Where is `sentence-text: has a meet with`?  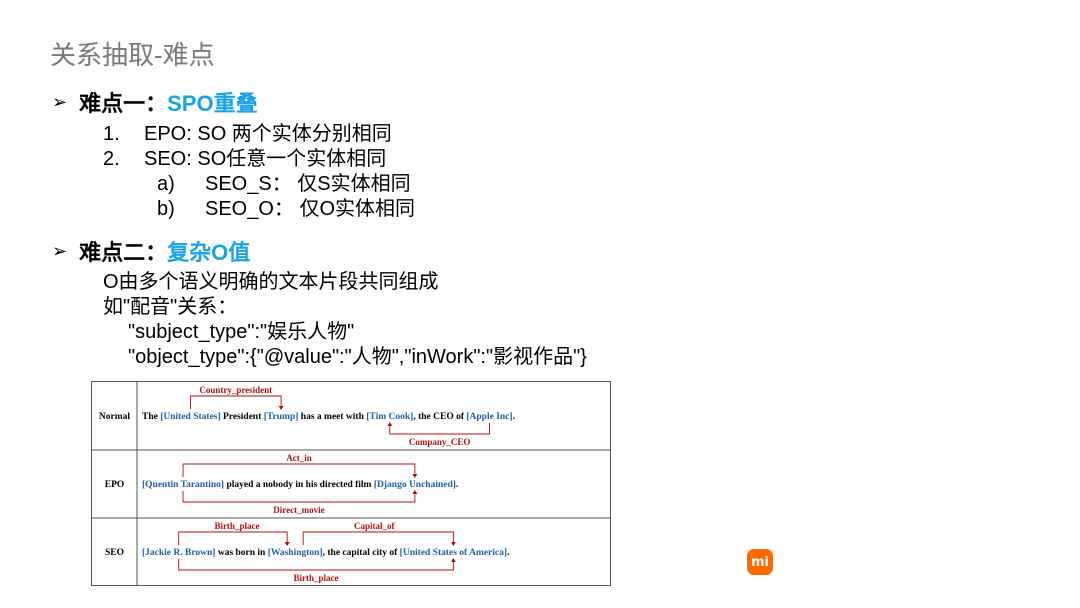 sentence-text: has a meet with is located at coordinates (332, 417).